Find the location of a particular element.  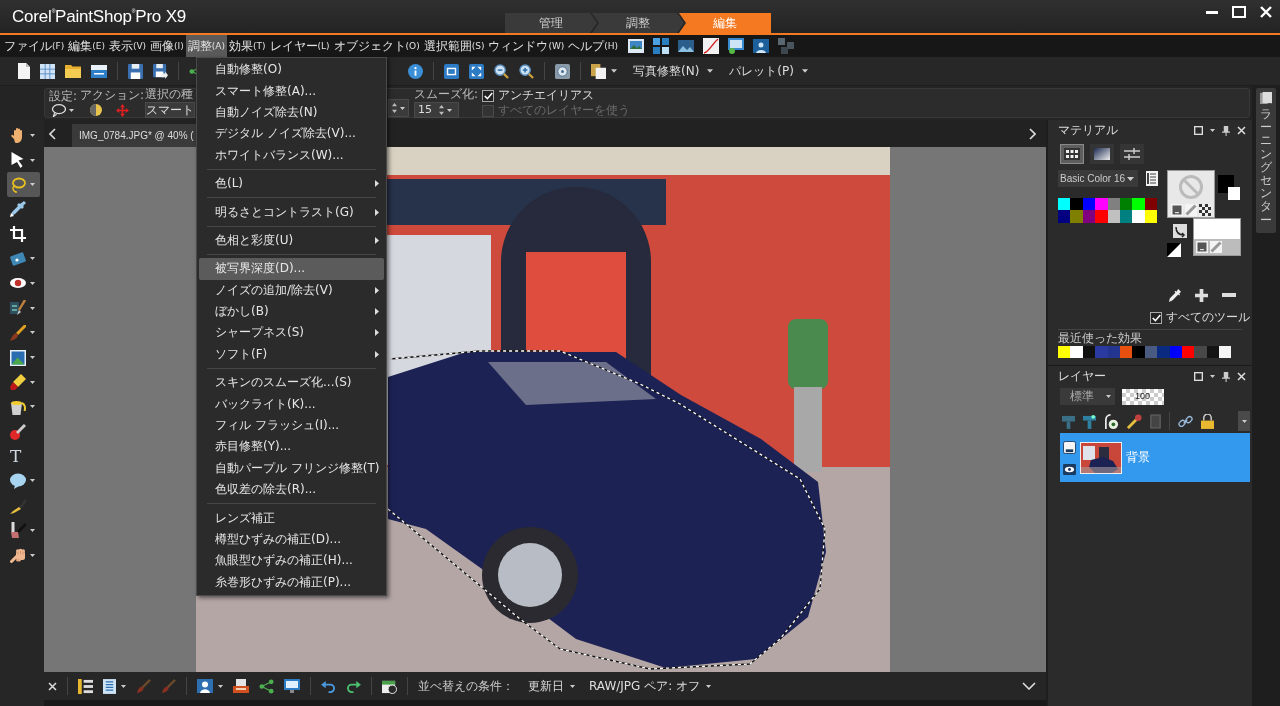

menu-item: ぼかし(B) is located at coordinates (291, 311).